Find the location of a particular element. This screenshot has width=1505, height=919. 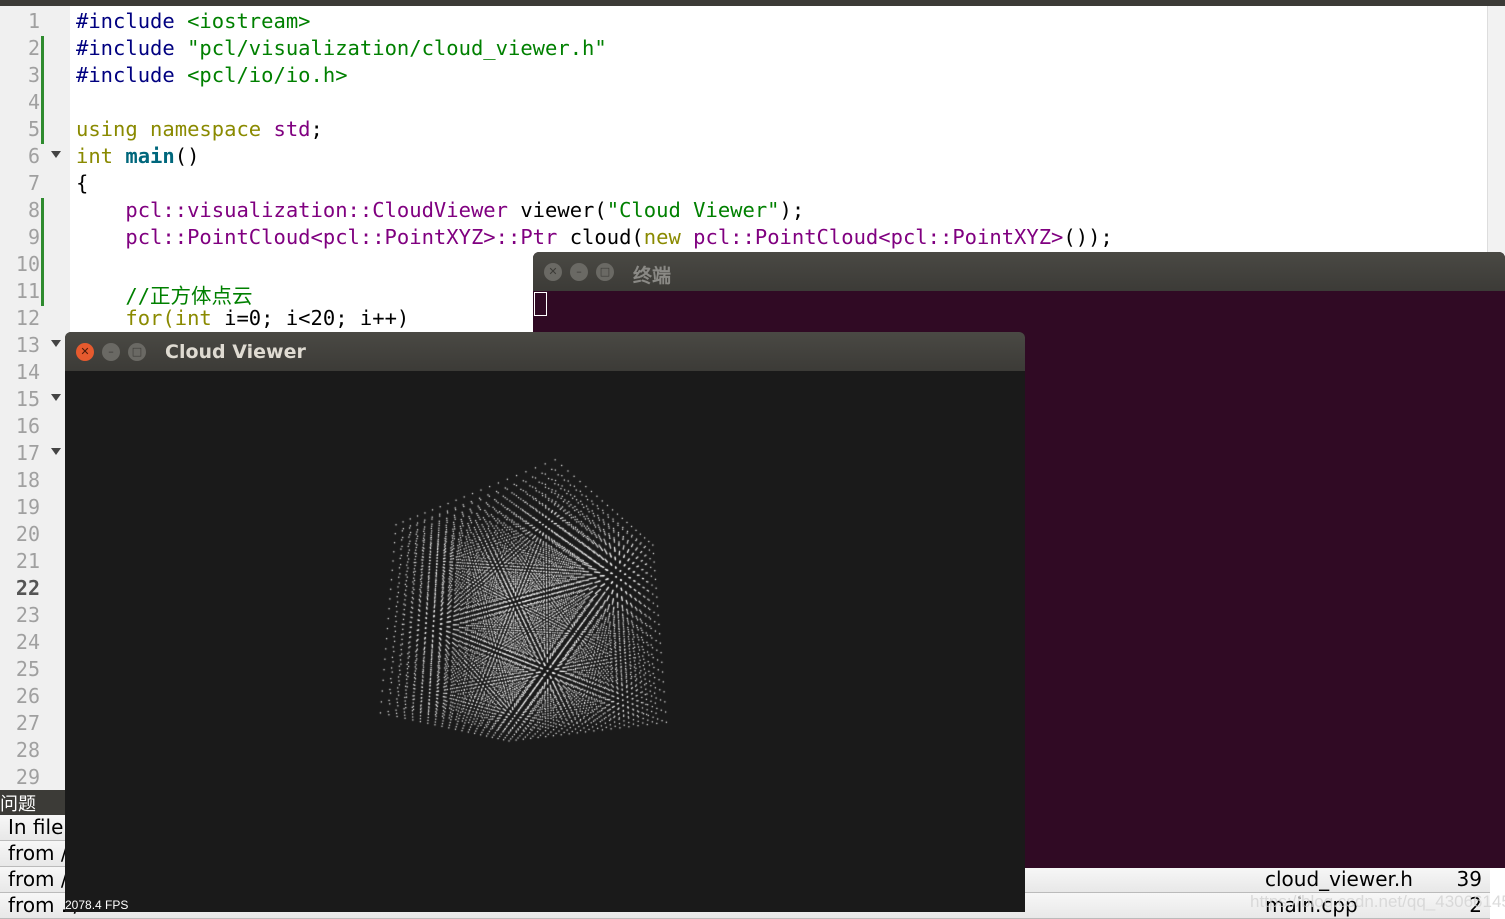

code-line: int main() is located at coordinates (137, 156).